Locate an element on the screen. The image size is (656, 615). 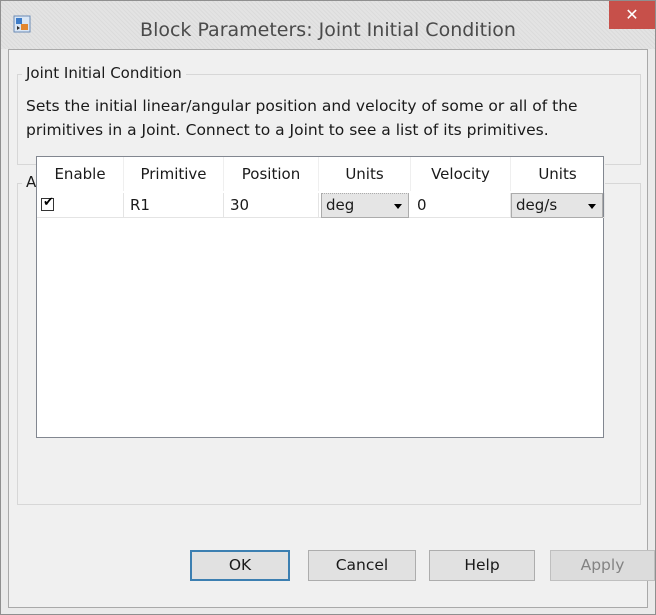
velocity-units-value: deg/s is located at coordinates (537, 205).